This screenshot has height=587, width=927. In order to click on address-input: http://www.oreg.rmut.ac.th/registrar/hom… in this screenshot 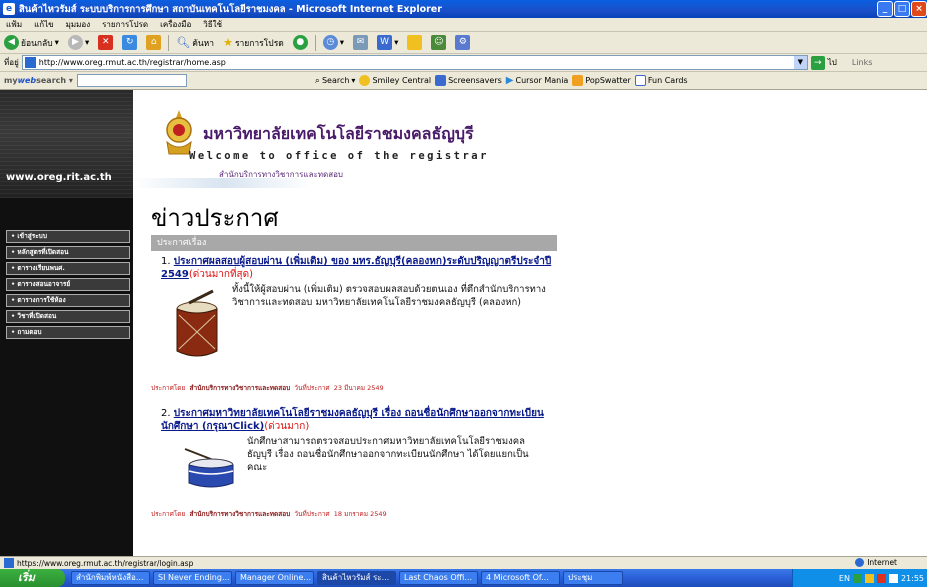, I will do `click(414, 62)`.